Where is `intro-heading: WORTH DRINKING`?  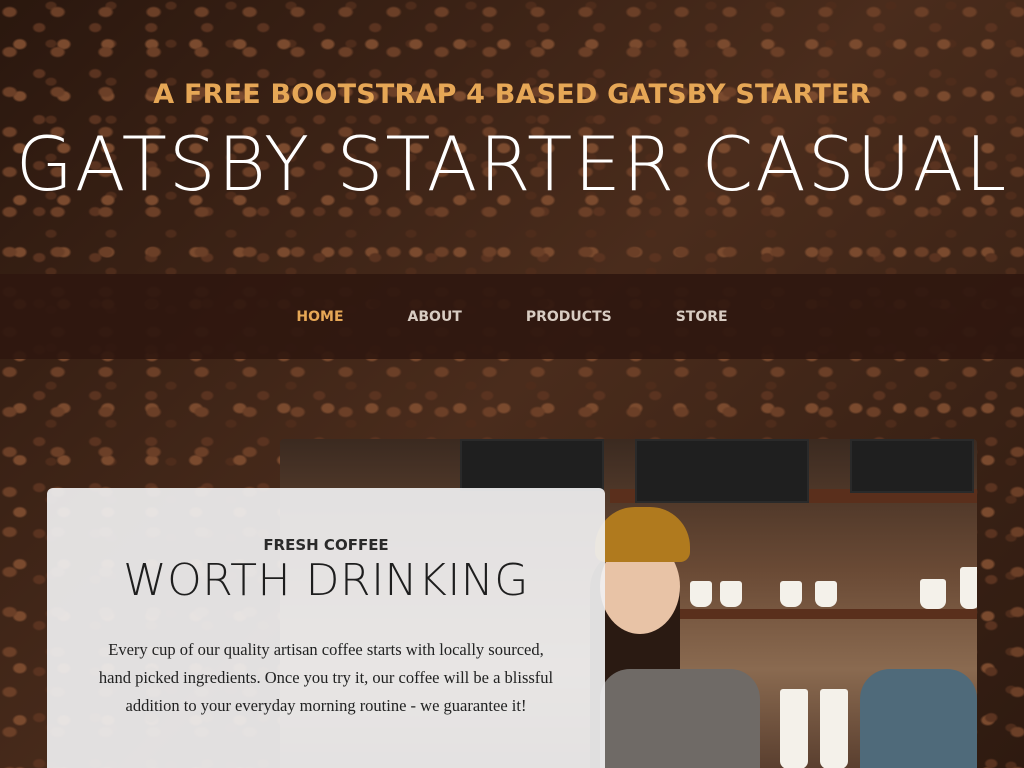
intro-heading: WORTH DRINKING is located at coordinates (326, 580).